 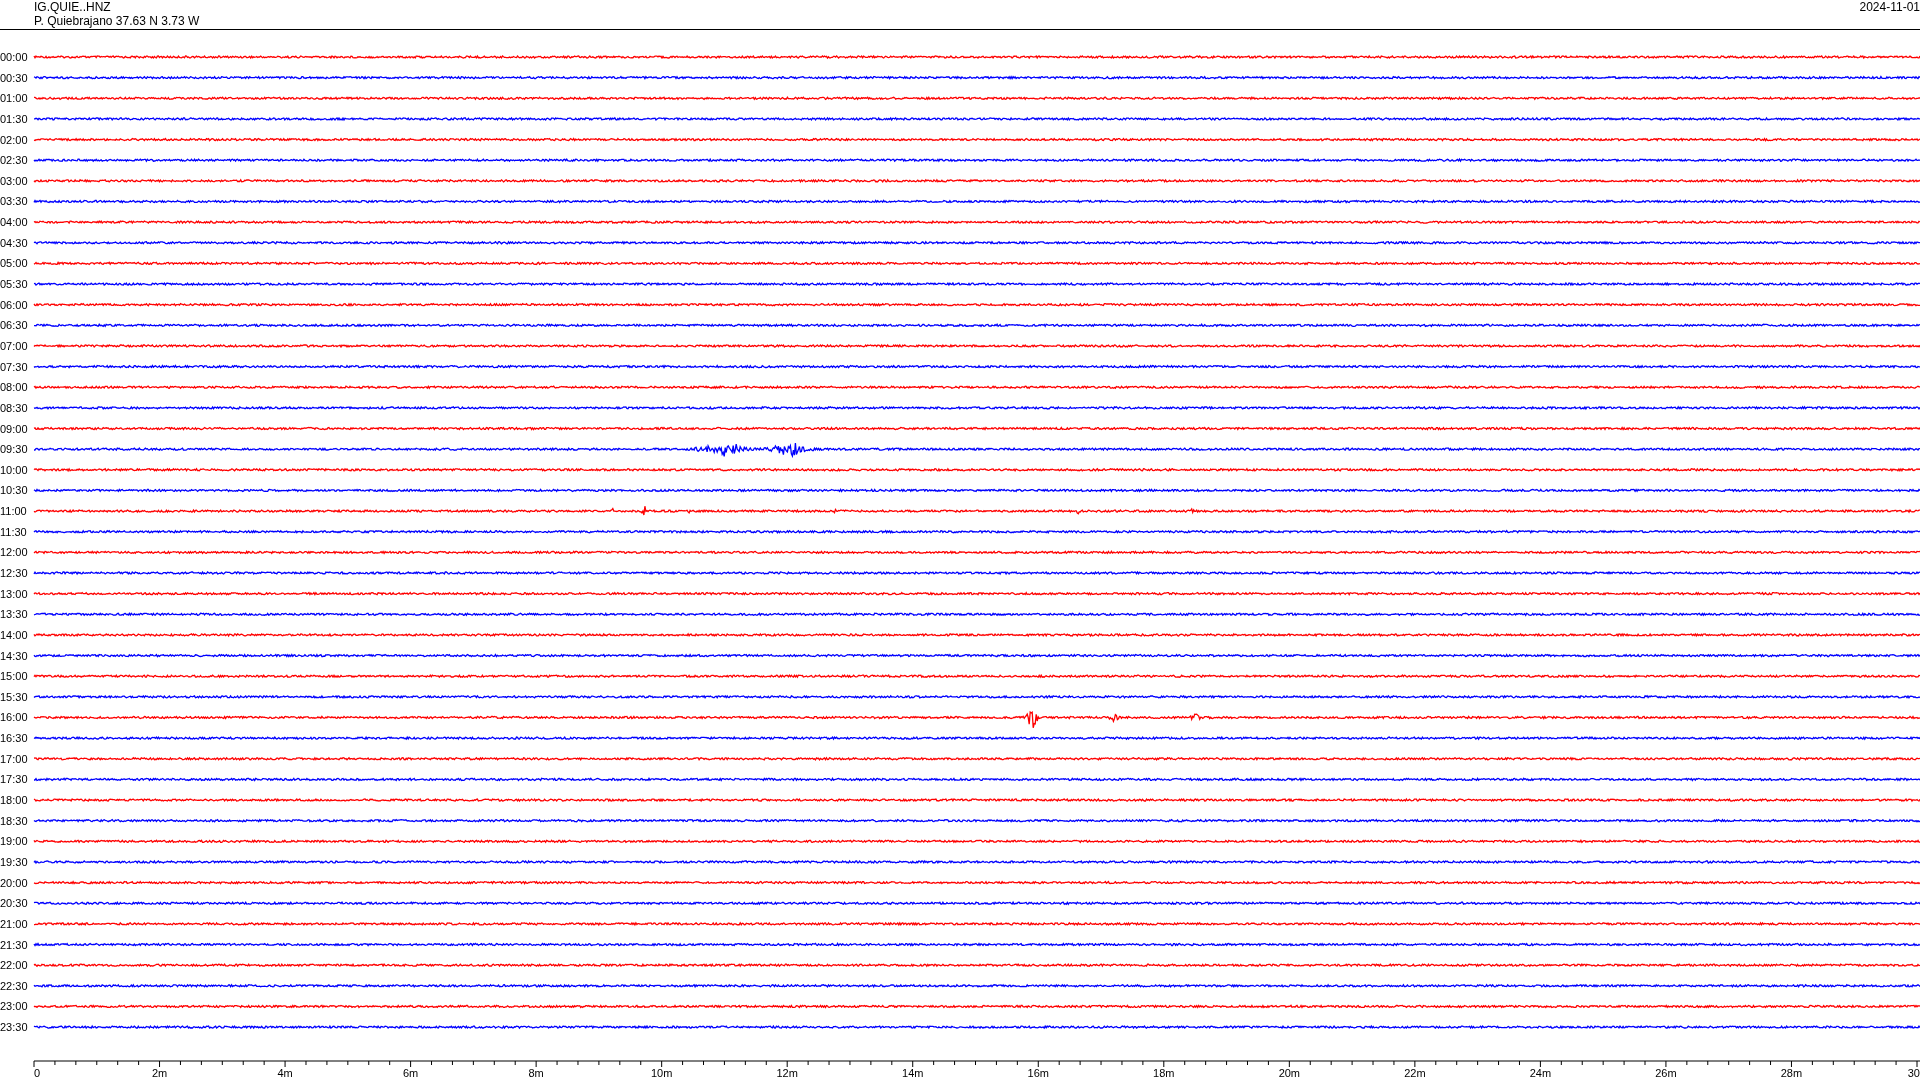 I want to click on axis-tick-label: 16m, so click(x=1038, y=1073).